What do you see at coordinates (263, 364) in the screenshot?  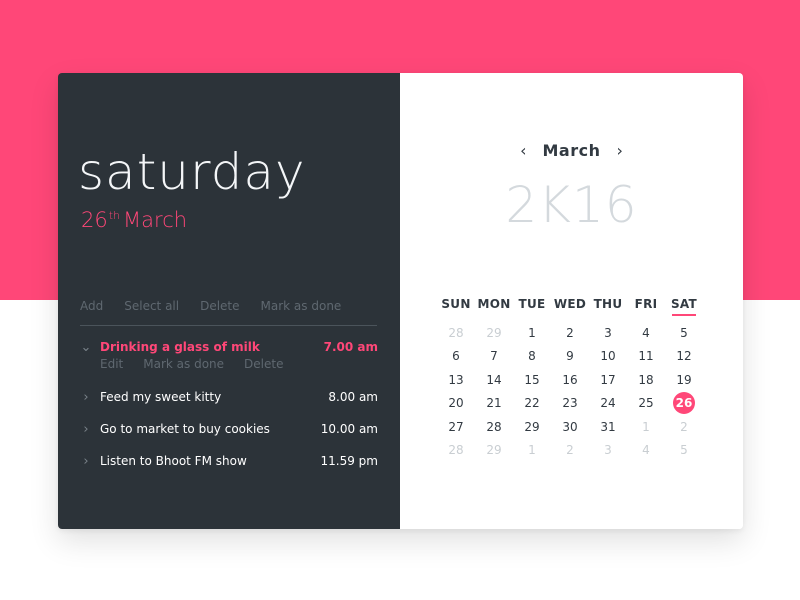 I see `delete-task-button: Delete` at bounding box center [263, 364].